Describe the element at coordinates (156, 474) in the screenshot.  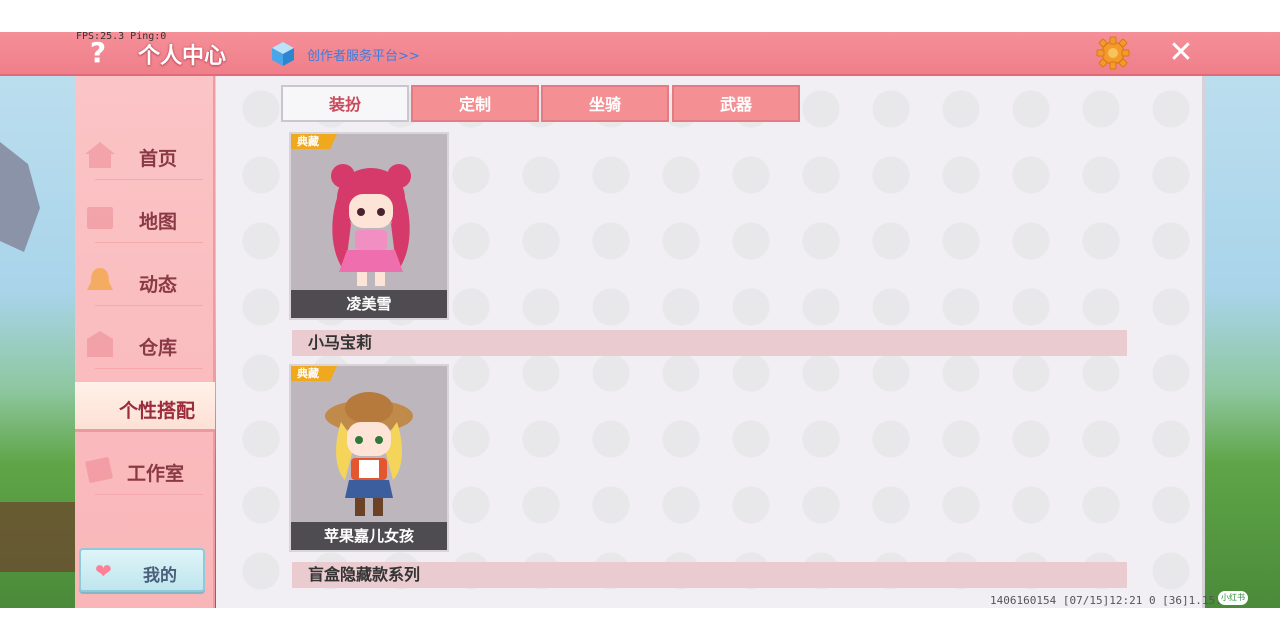
I see `sidebar-item-label: 工作室` at that location.